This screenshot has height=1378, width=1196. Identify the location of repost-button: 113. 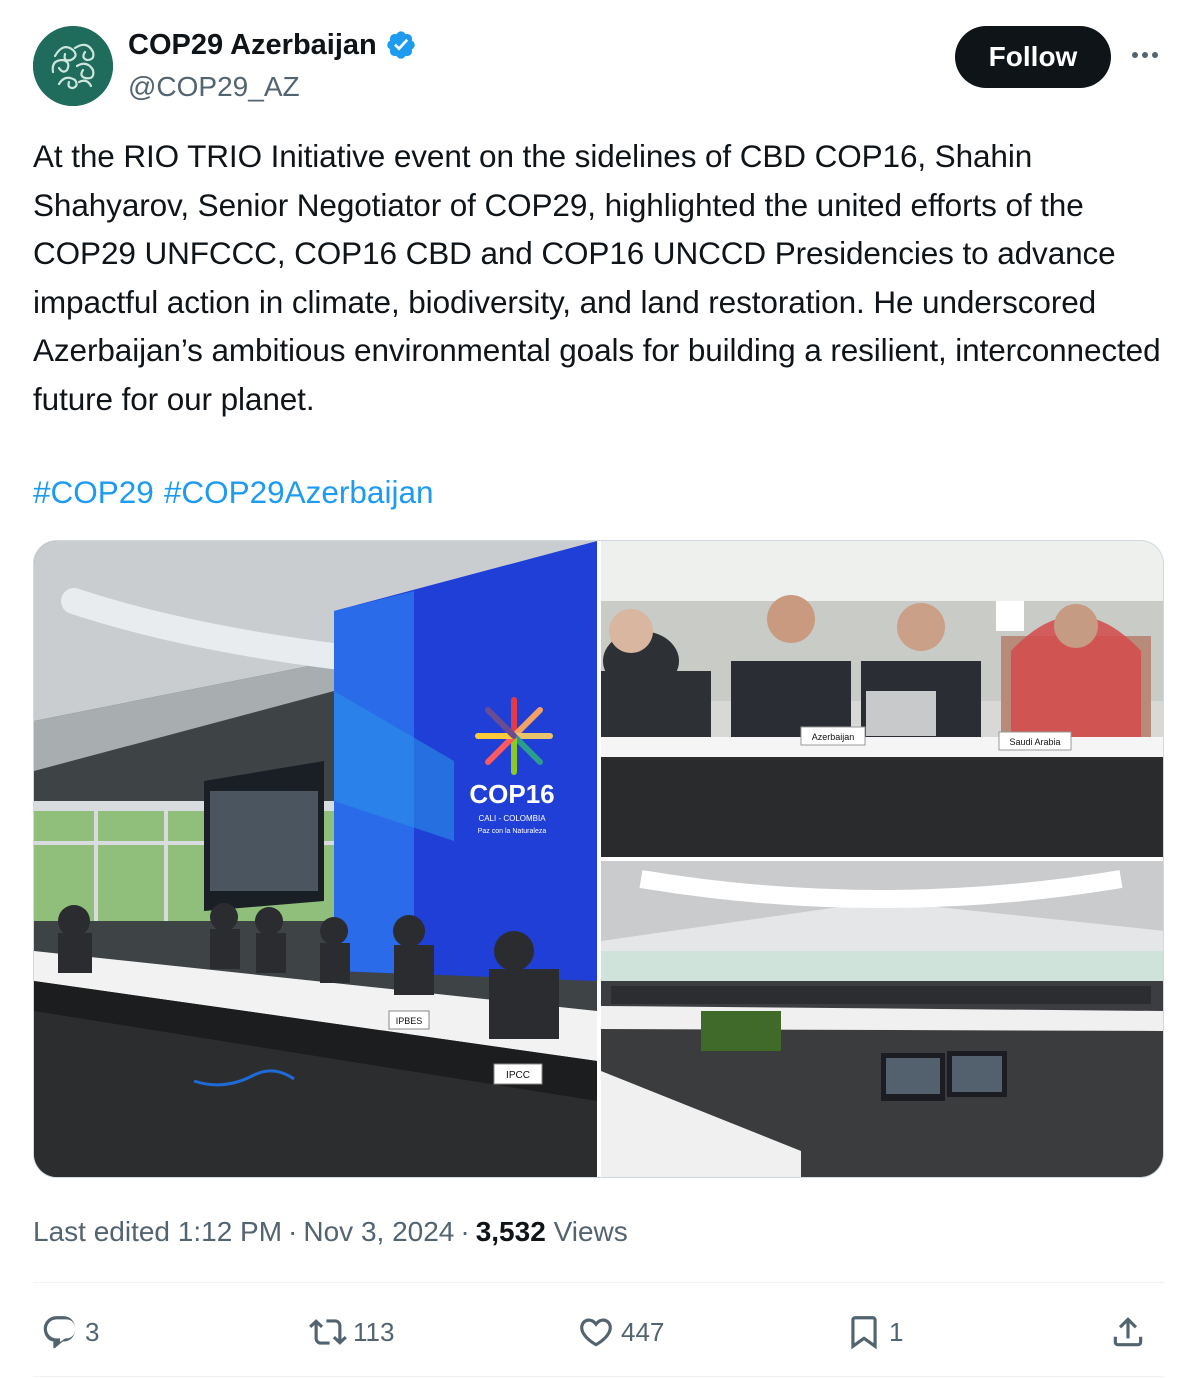
(351, 1332).